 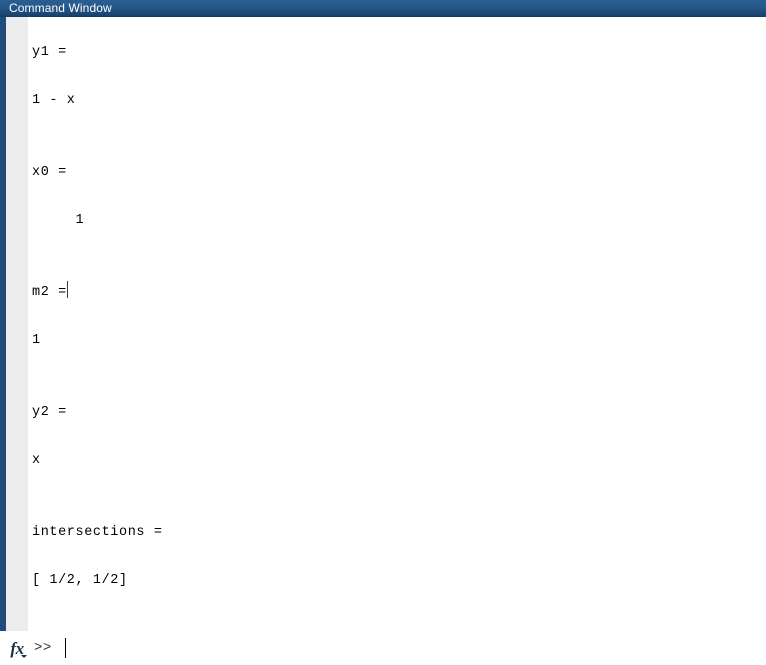 What do you see at coordinates (80, 580) in the screenshot?
I see `console-line: [ 1/2, 1/2]` at bounding box center [80, 580].